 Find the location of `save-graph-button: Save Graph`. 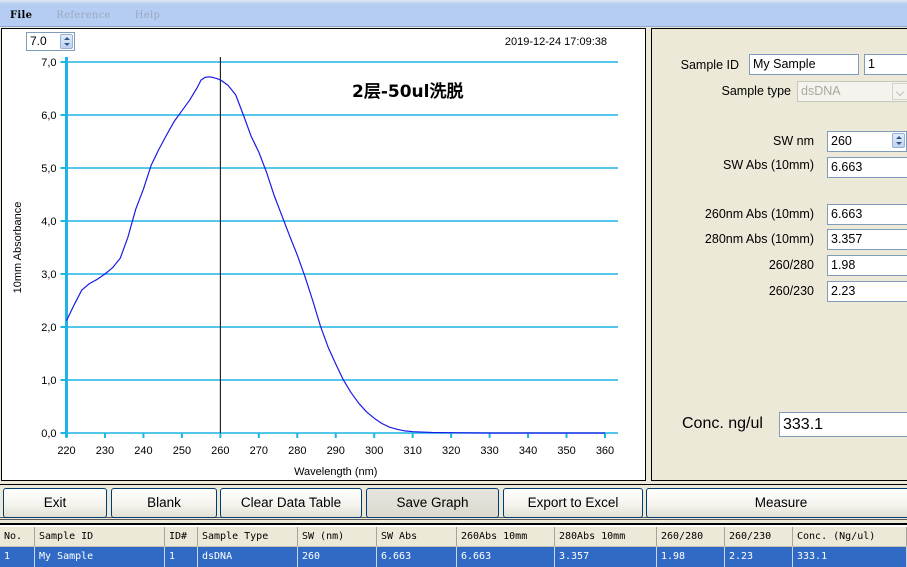

save-graph-button: Save Graph is located at coordinates (432, 503).